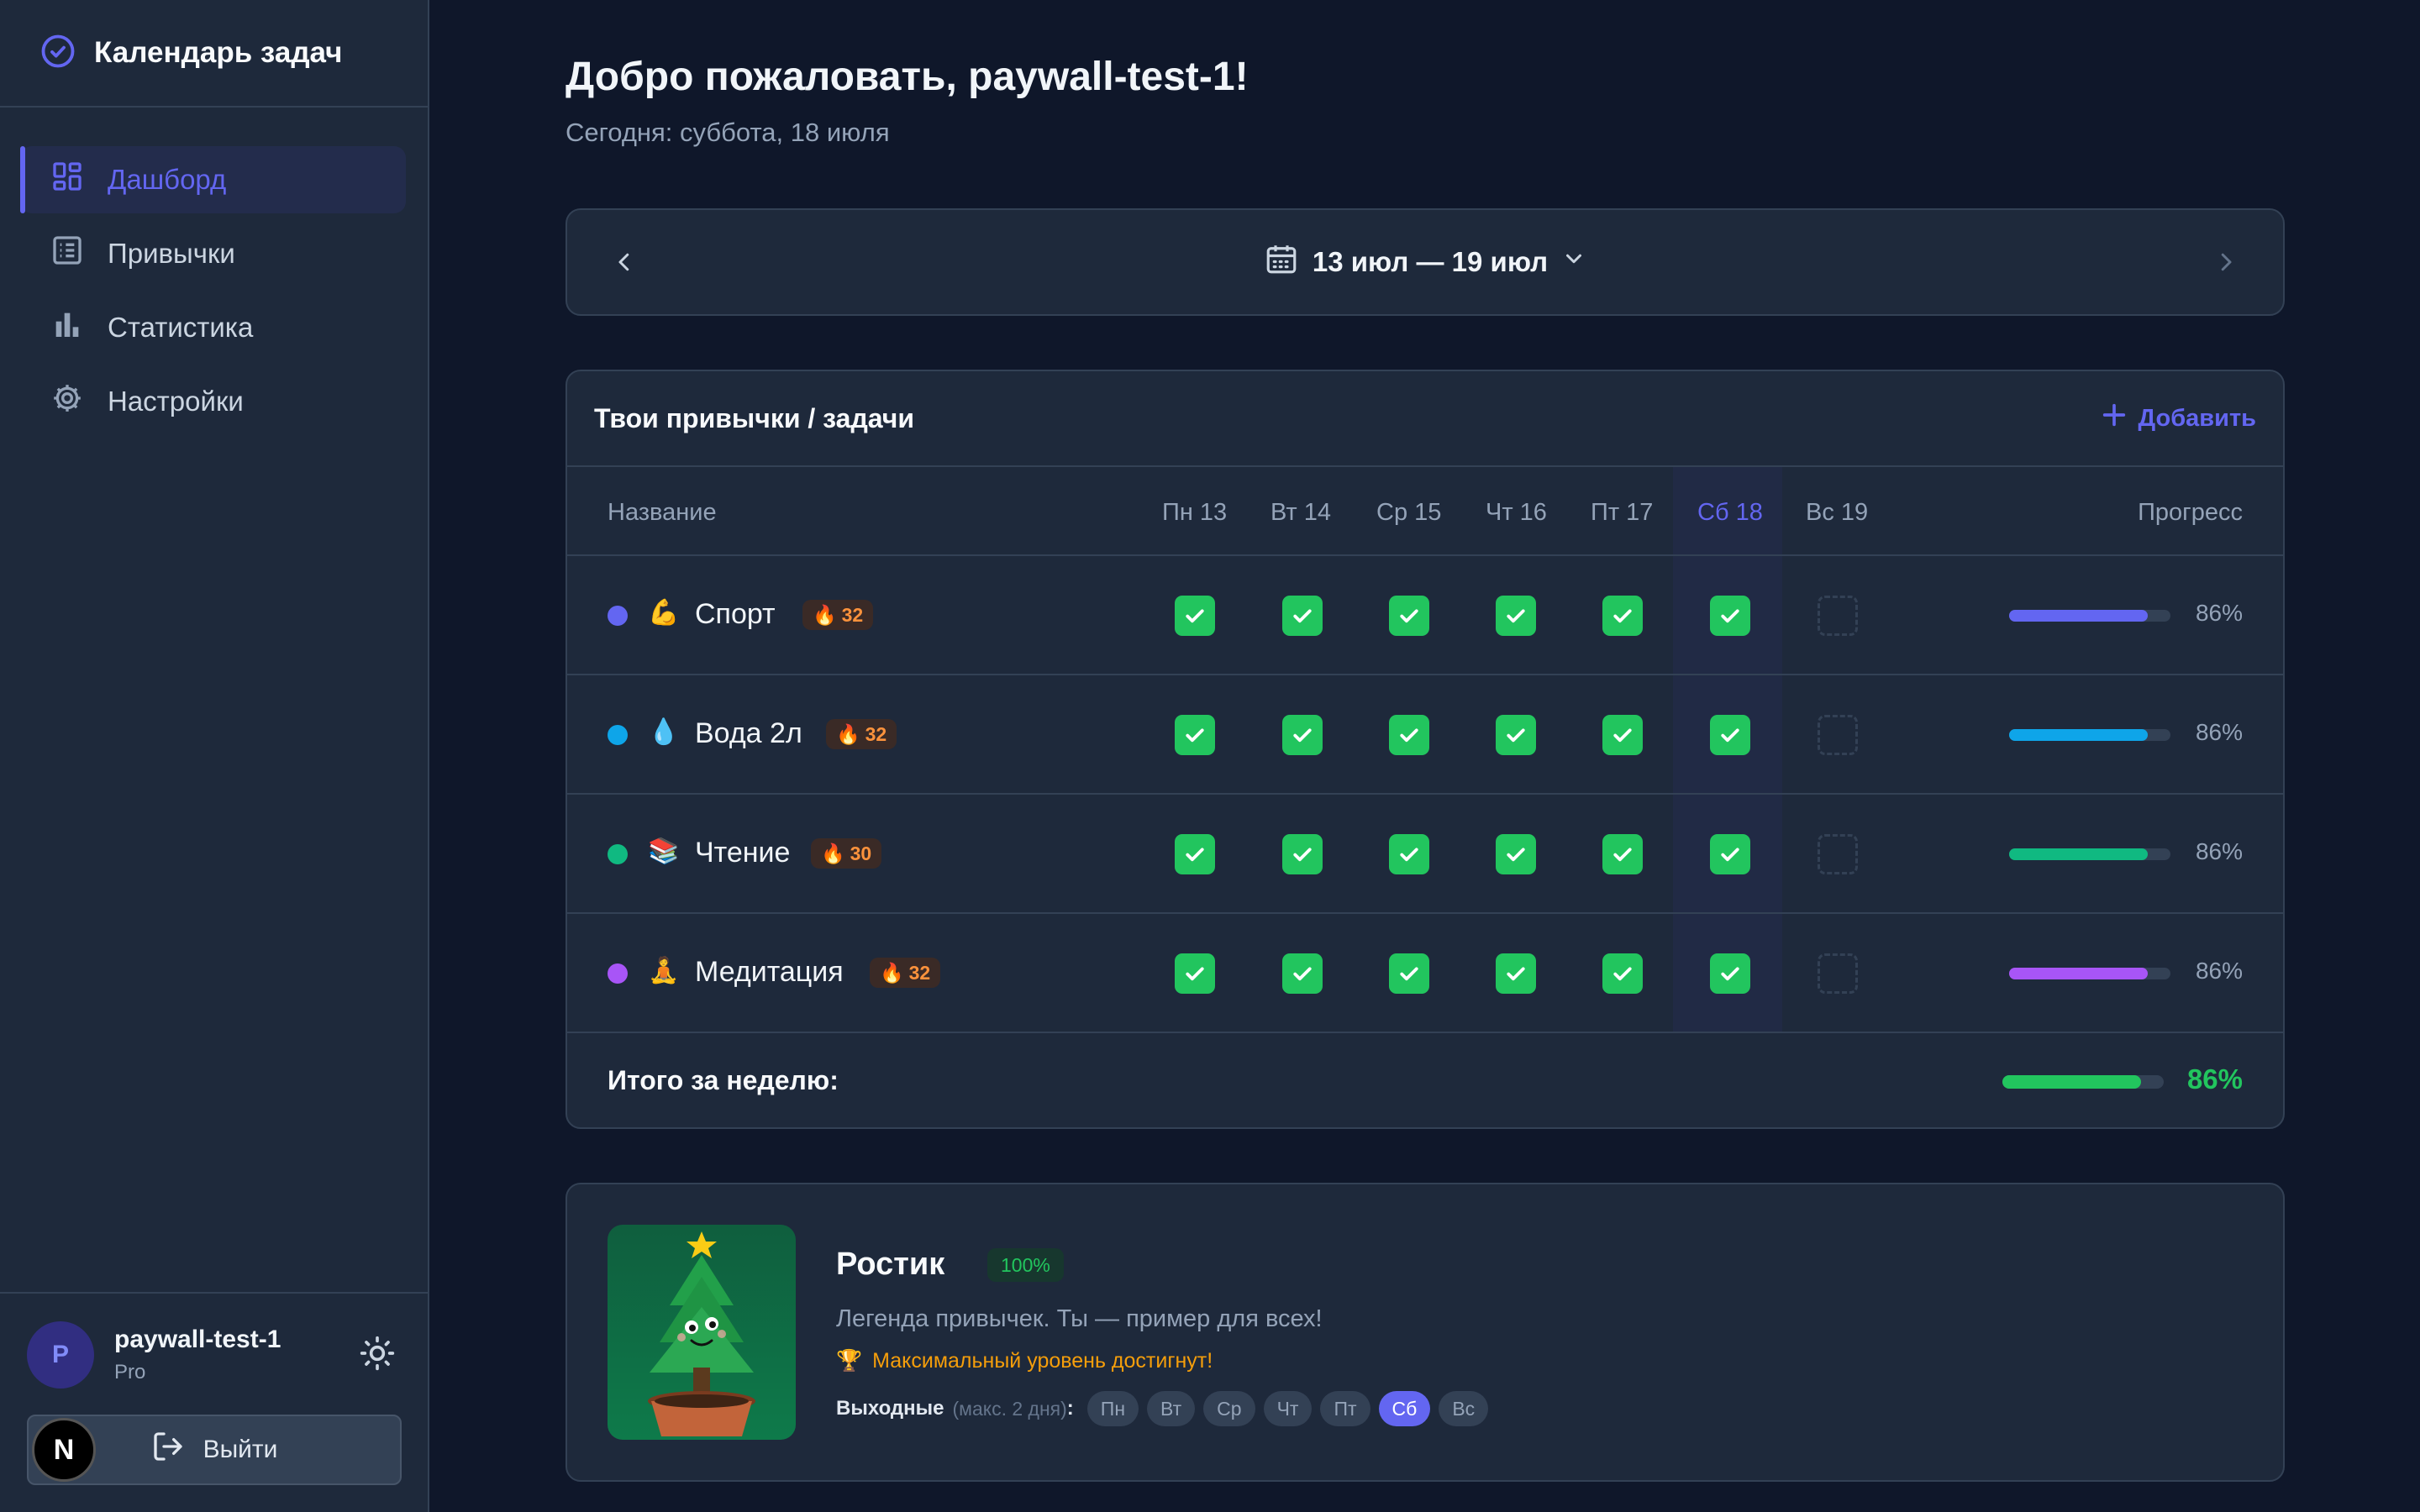 This screenshot has height=1512, width=2420. What do you see at coordinates (181, 327) in the screenshot?
I see `nav-label: Статистика` at bounding box center [181, 327].